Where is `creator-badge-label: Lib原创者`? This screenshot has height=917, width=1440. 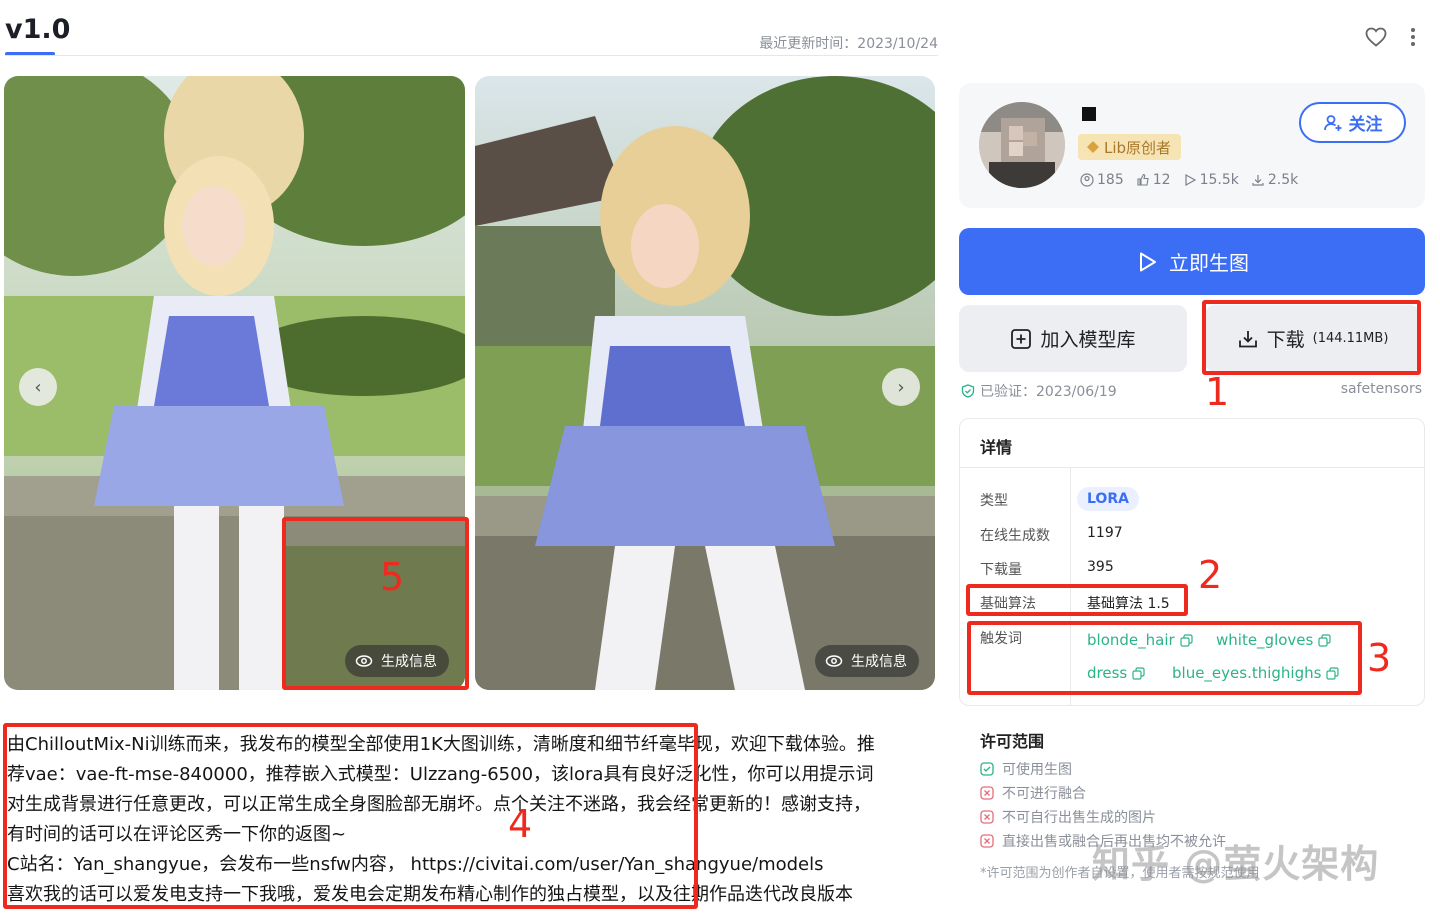
creator-badge-label: Lib原创者 is located at coordinates (1138, 147).